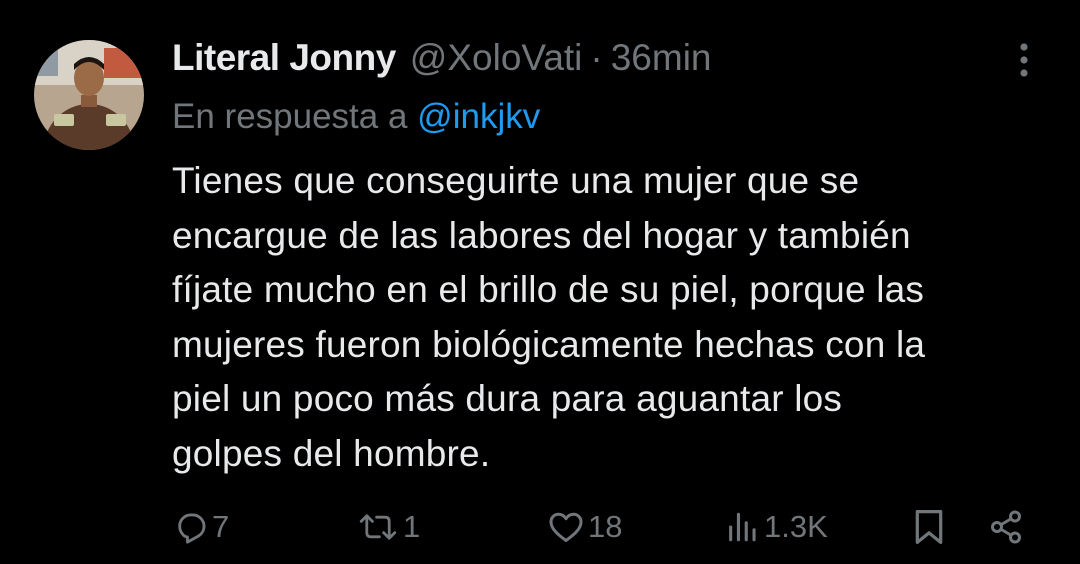  Describe the element at coordinates (89, 95) in the screenshot. I see `avatar` at that location.